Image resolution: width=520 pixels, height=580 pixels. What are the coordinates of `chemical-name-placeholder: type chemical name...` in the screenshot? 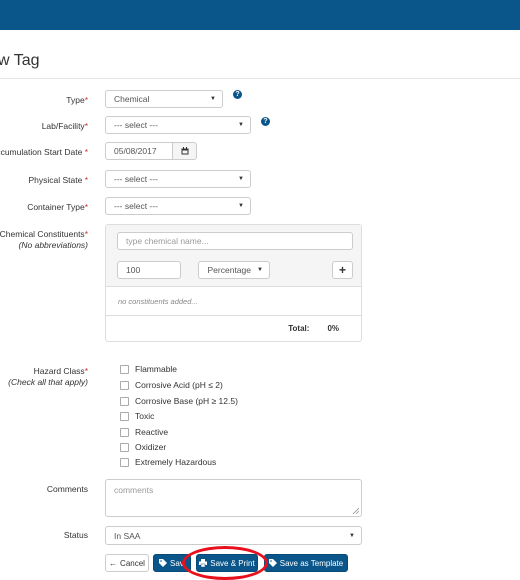 It's located at (167, 241).